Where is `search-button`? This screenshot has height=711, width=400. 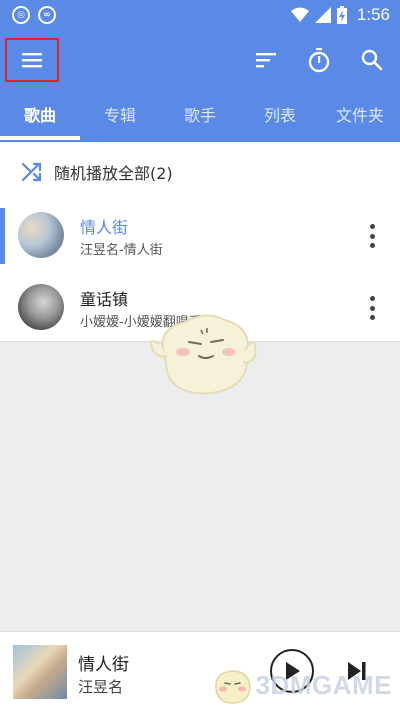
search-button is located at coordinates (372, 60).